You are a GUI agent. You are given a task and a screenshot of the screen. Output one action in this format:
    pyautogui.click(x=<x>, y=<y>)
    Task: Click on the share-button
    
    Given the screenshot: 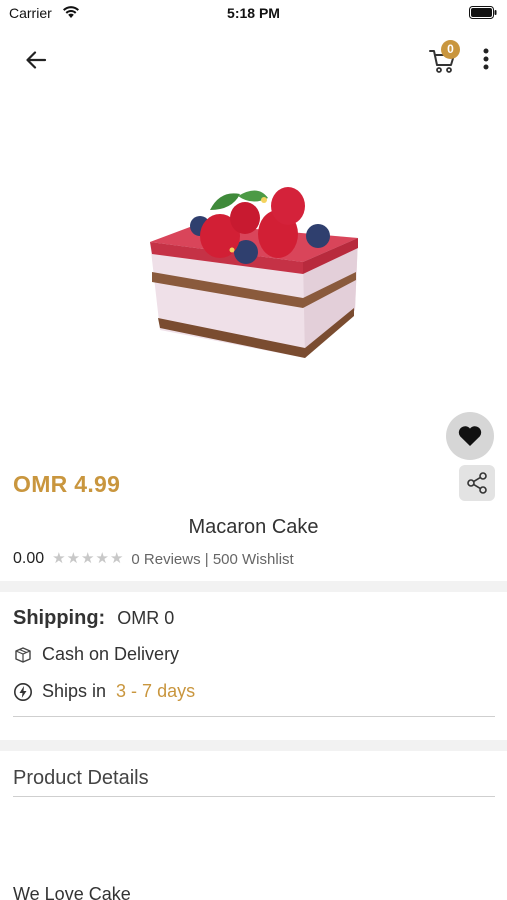 What is the action you would take?
    pyautogui.click(x=477, y=483)
    